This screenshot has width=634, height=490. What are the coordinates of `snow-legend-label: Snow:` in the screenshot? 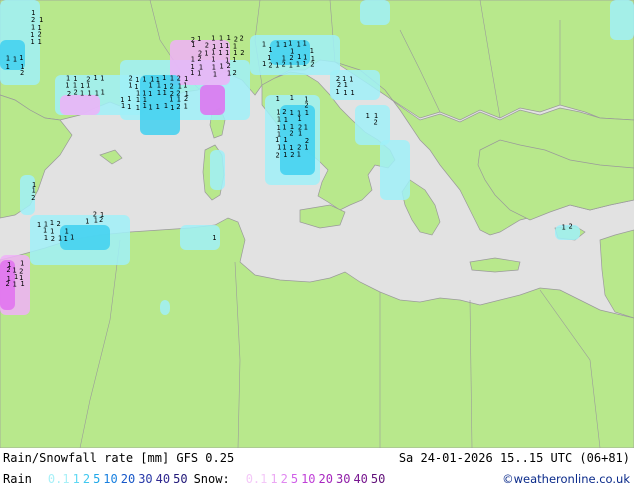 It's located at (211, 479).